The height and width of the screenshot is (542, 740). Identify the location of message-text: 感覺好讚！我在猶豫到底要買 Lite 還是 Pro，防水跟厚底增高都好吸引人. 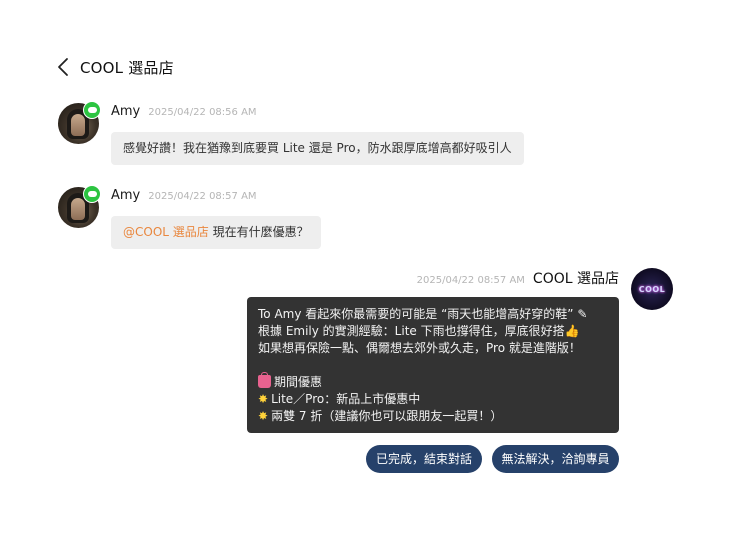
(317, 148).